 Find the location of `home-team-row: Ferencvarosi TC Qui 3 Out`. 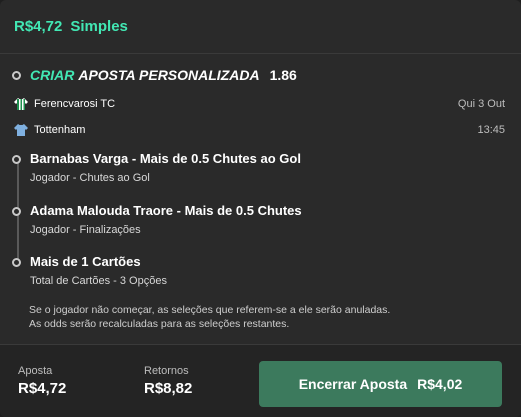

home-team-row: Ferencvarosi TC Qui 3 Out is located at coordinates (259, 104).